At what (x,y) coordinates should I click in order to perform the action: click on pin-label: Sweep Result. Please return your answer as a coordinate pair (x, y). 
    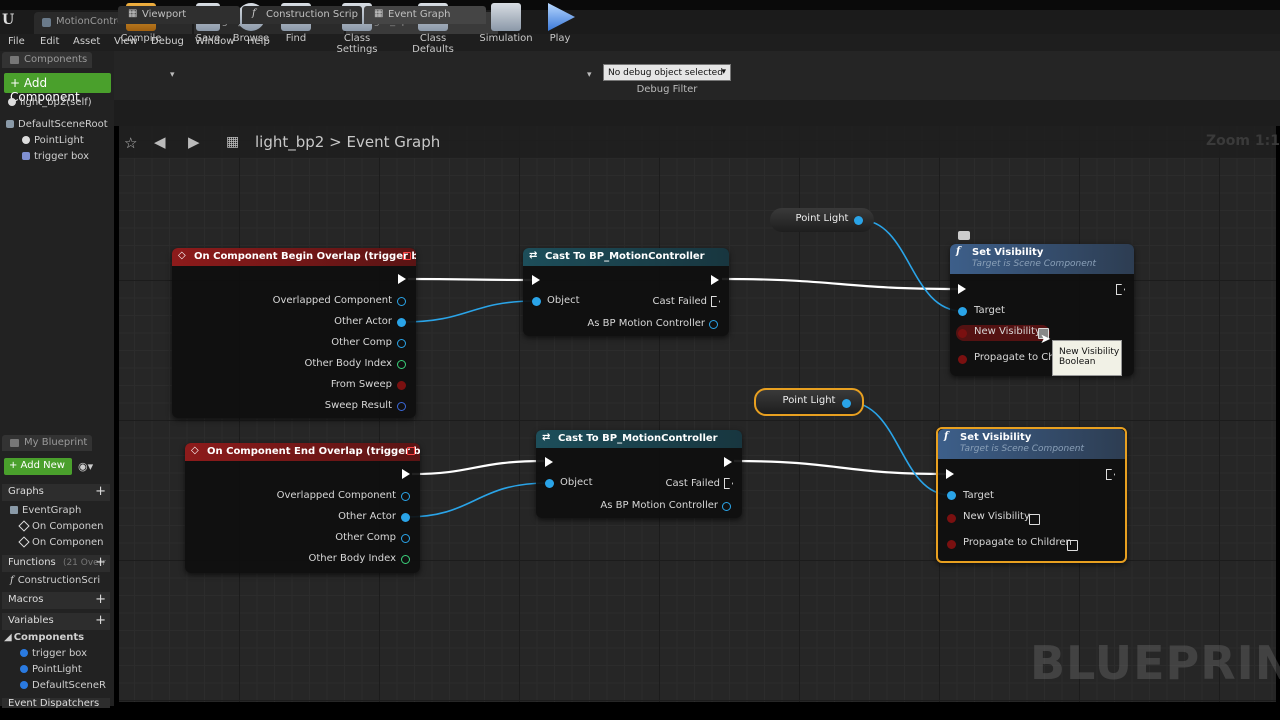
    Looking at the image, I should click on (358, 405).